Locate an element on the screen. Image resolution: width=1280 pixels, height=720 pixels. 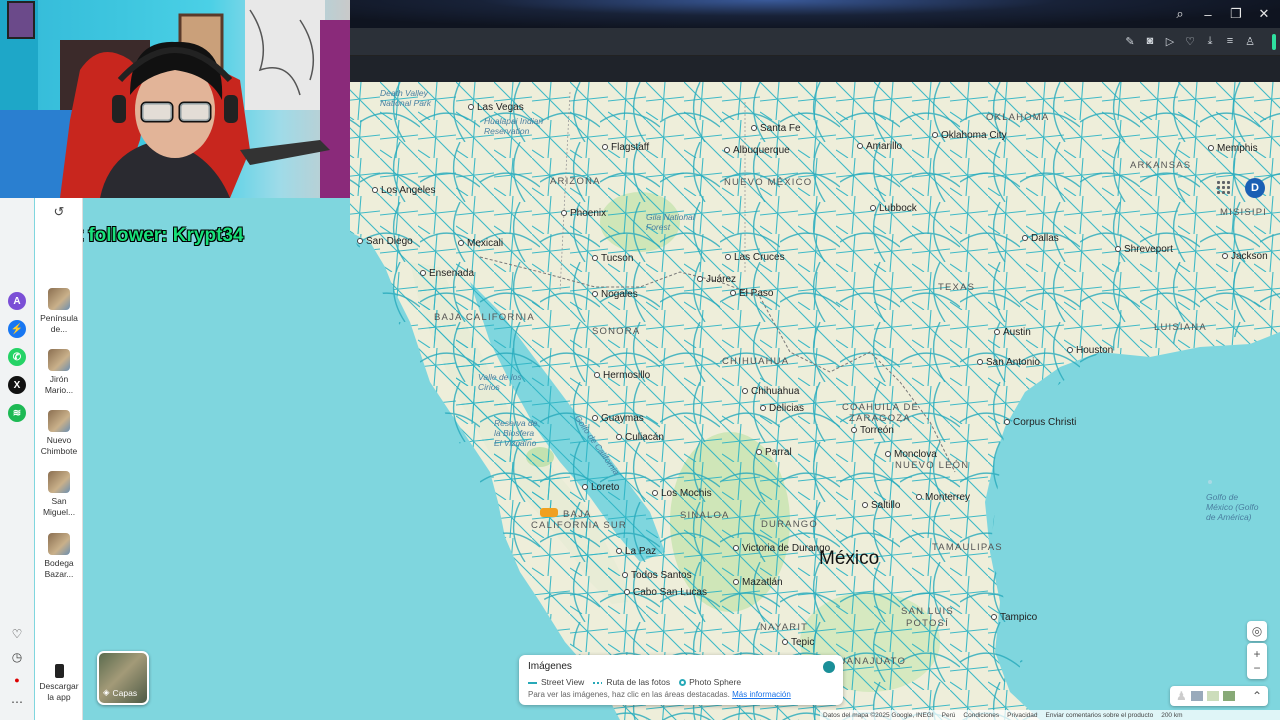
whatsapp-app-icon: ✆ is located at coordinates (17, 357).